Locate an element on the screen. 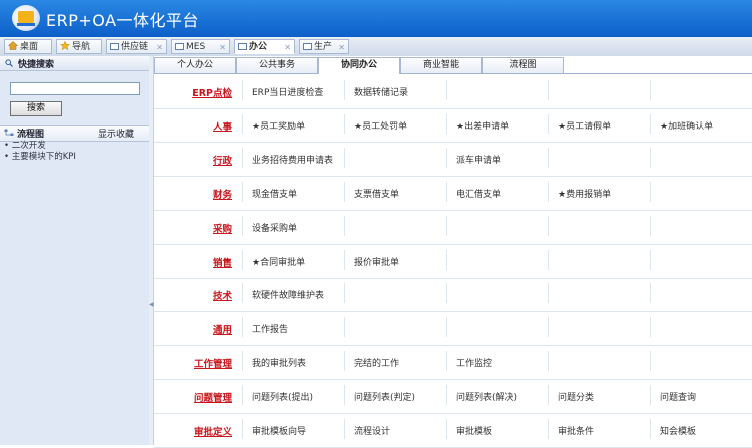  main-tab-4: 办公 ✕ is located at coordinates (264, 46).